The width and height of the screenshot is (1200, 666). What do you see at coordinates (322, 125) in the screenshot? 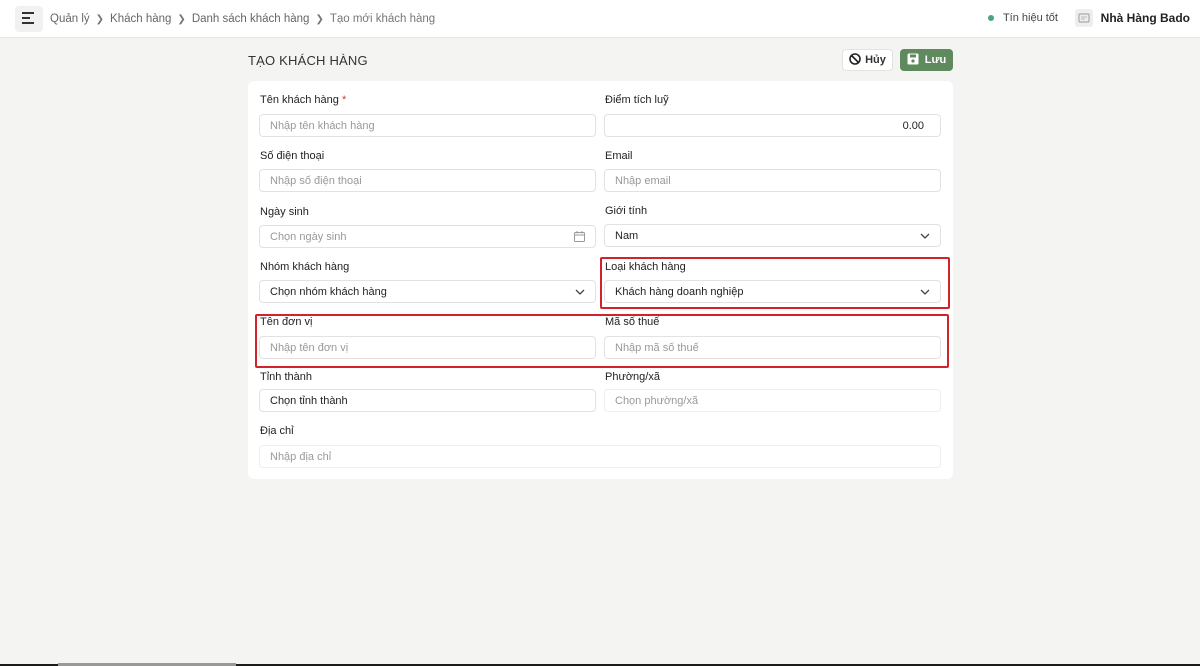
I see `customer-name-placeholder: Nhập tên khách hàng` at bounding box center [322, 125].